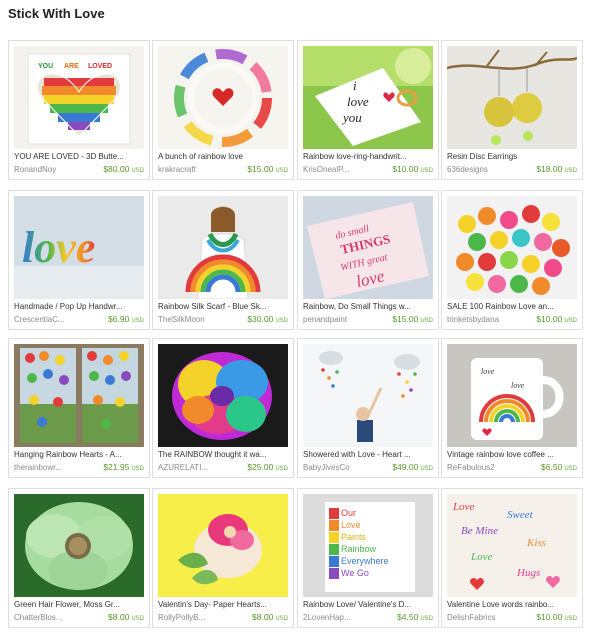 The width and height of the screenshot is (589, 640). What do you see at coordinates (405, 319) in the screenshot?
I see `price-value: $15.00` at bounding box center [405, 319].